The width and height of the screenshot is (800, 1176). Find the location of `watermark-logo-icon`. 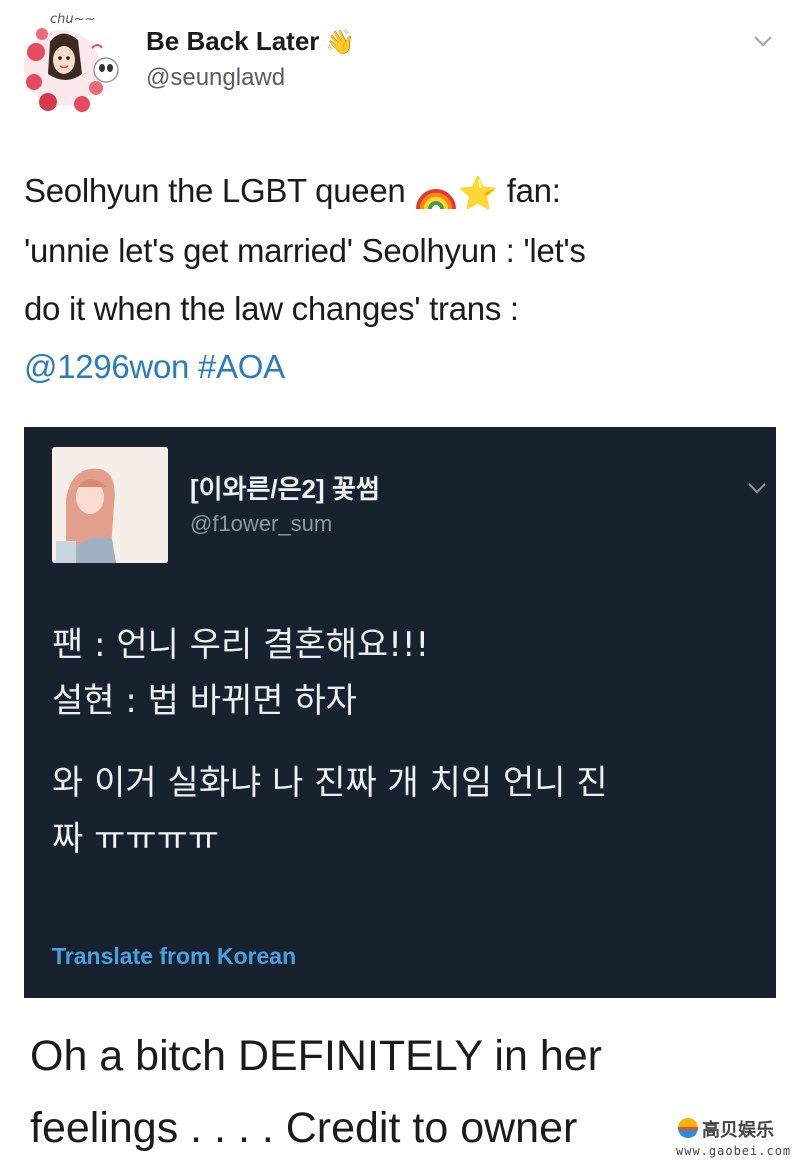

watermark-logo-icon is located at coordinates (688, 1128).